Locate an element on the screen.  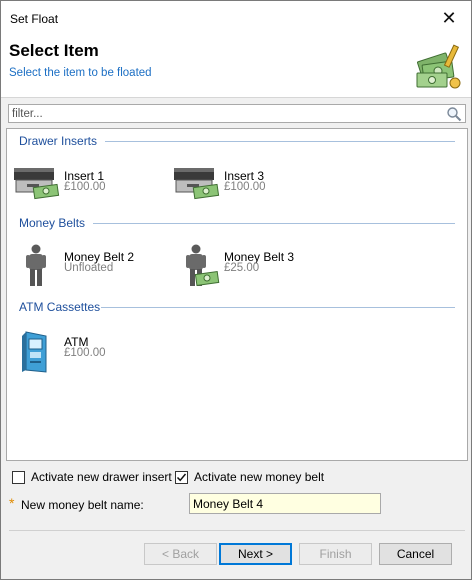
button-divider is located at coordinates (237, 530).